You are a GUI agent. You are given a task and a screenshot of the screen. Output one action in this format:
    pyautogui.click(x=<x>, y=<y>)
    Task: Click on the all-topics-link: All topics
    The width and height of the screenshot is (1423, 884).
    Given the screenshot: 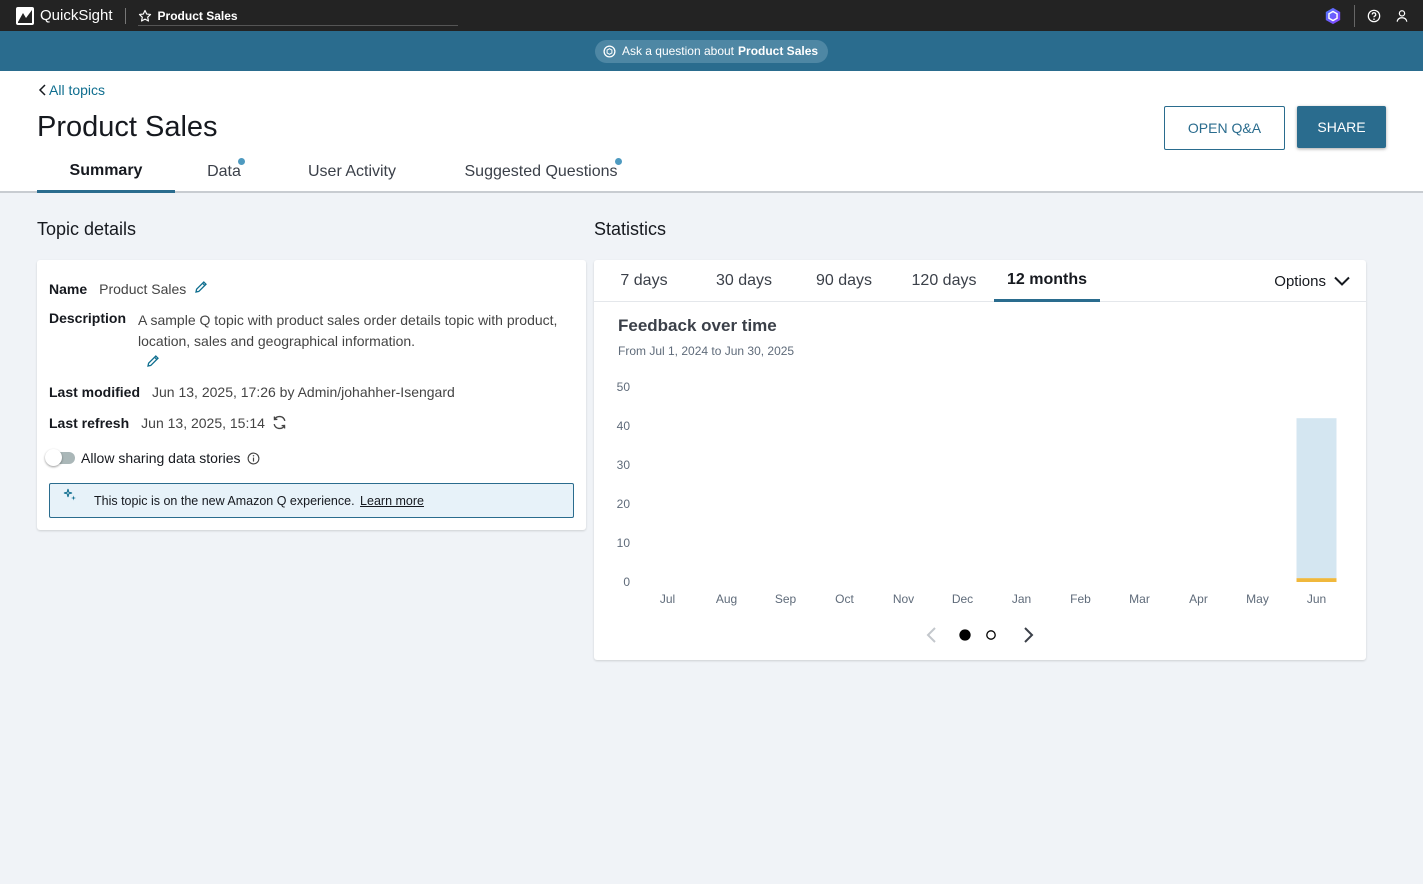 What is the action you would take?
    pyautogui.click(x=71, y=90)
    